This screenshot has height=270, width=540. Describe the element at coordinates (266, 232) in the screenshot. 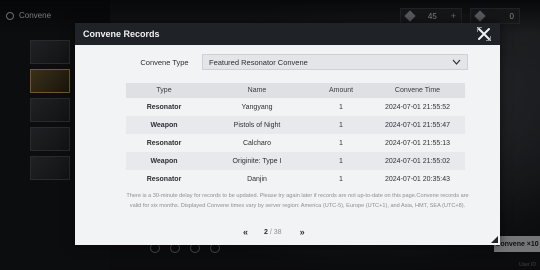

I see `current-page: 2` at that location.